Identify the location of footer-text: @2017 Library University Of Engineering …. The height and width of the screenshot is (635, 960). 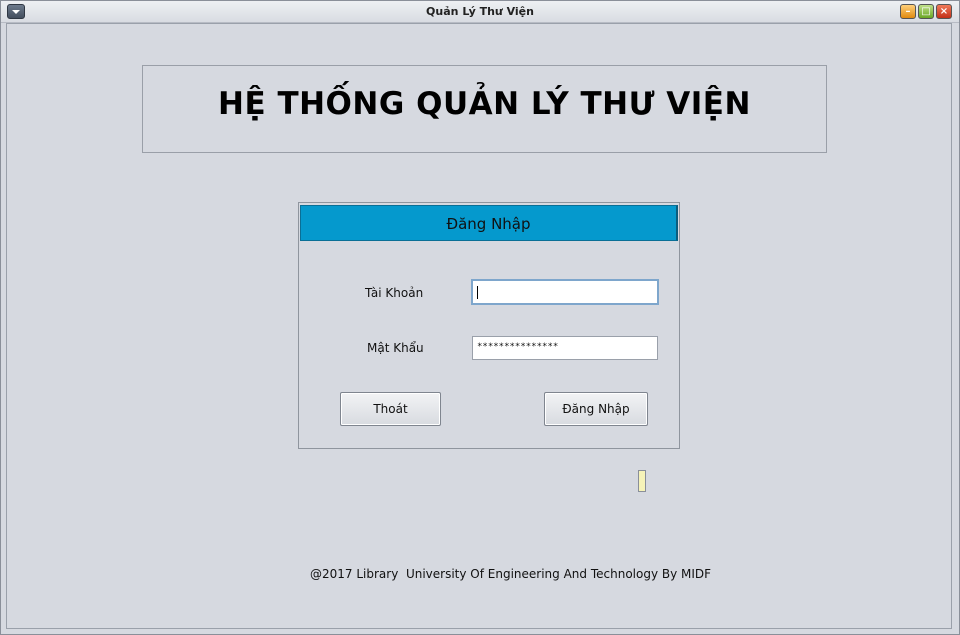
(511, 574).